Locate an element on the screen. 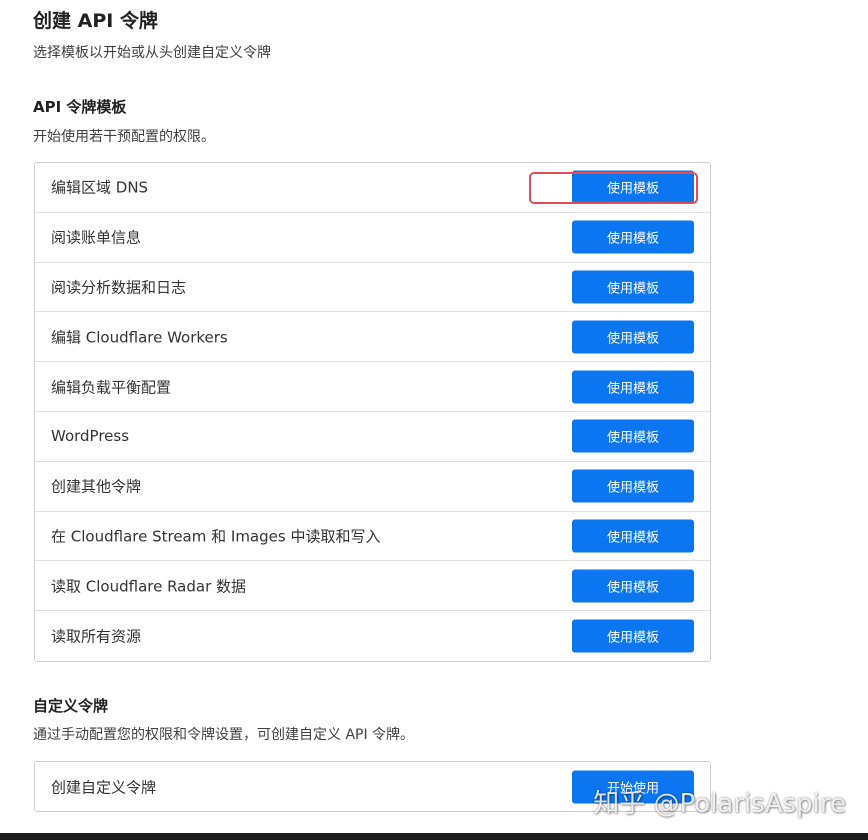 Image resolution: width=868 pixels, height=840 pixels. custom-section-title: 自定义令牌 is located at coordinates (71, 706).